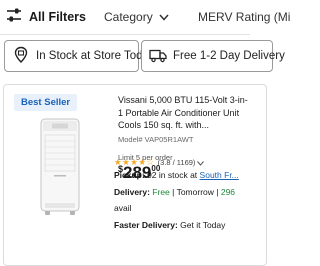 The width and height of the screenshot is (320, 266). I want to click on delivery-info: Delivery: Free | Tomorrow | 296, so click(174, 192).